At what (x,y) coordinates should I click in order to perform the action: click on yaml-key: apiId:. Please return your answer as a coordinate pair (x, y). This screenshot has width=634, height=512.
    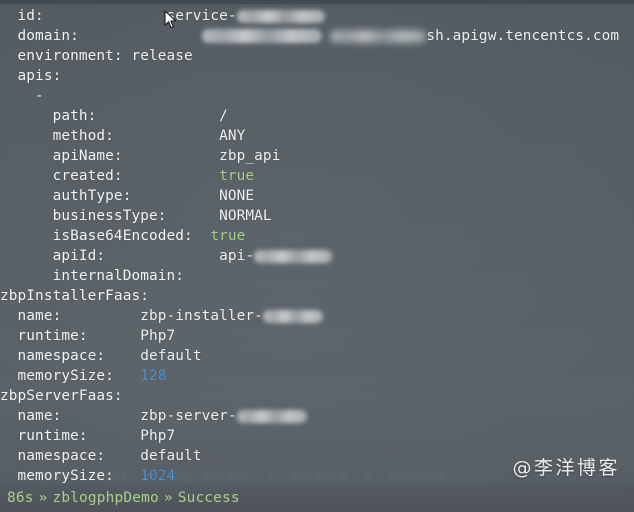
    Looking at the image, I should click on (110, 256).